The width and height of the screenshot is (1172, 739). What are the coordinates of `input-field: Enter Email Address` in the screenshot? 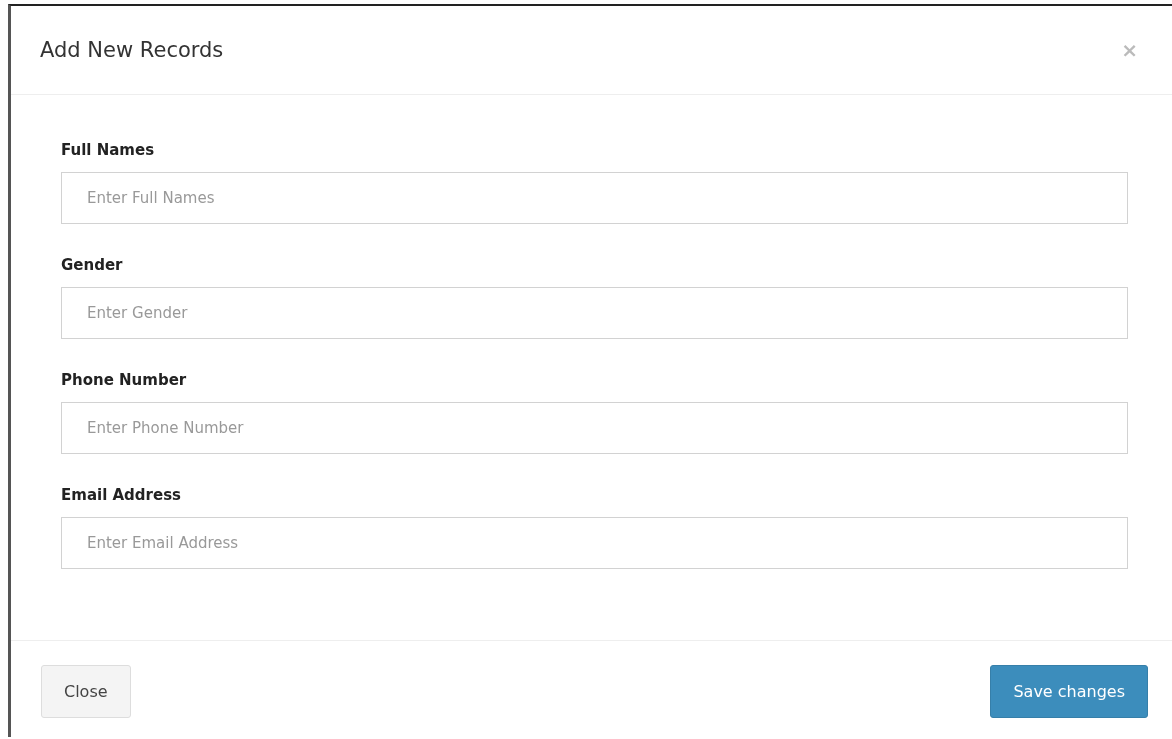 It's located at (594, 543).